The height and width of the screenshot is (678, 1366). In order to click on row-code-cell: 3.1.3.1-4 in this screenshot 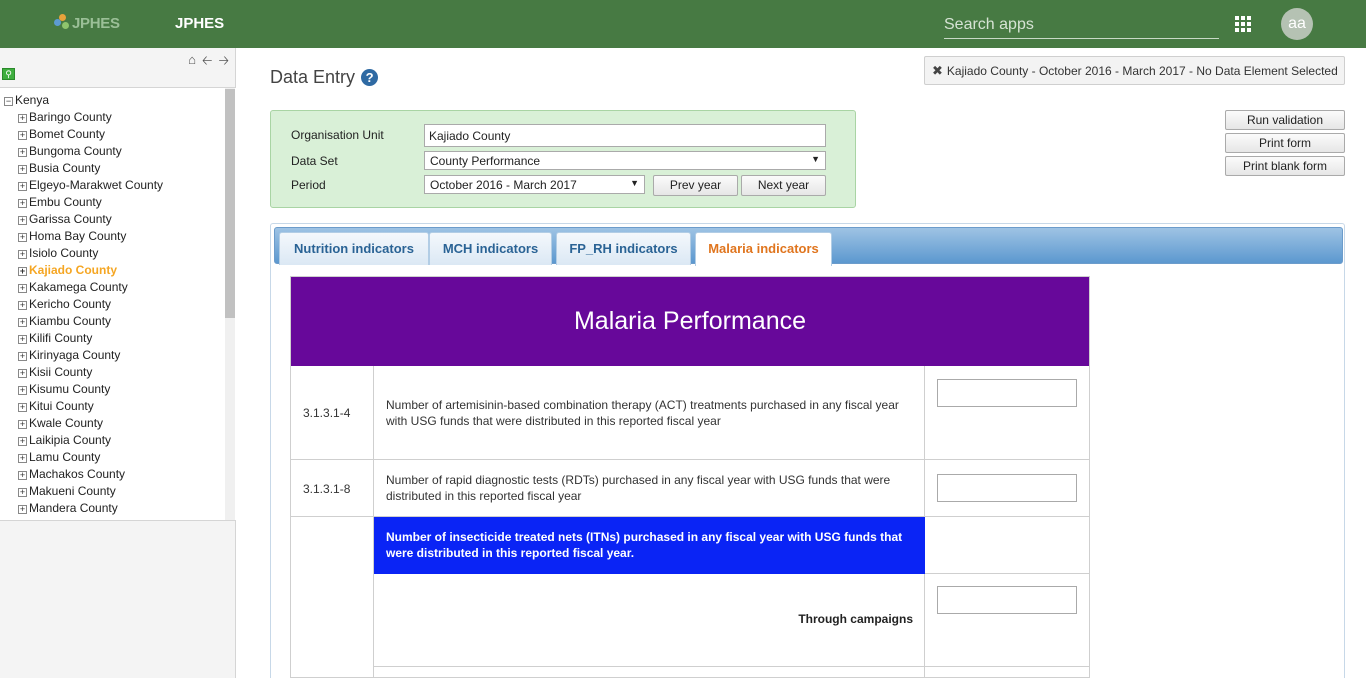, I will do `click(332, 413)`.